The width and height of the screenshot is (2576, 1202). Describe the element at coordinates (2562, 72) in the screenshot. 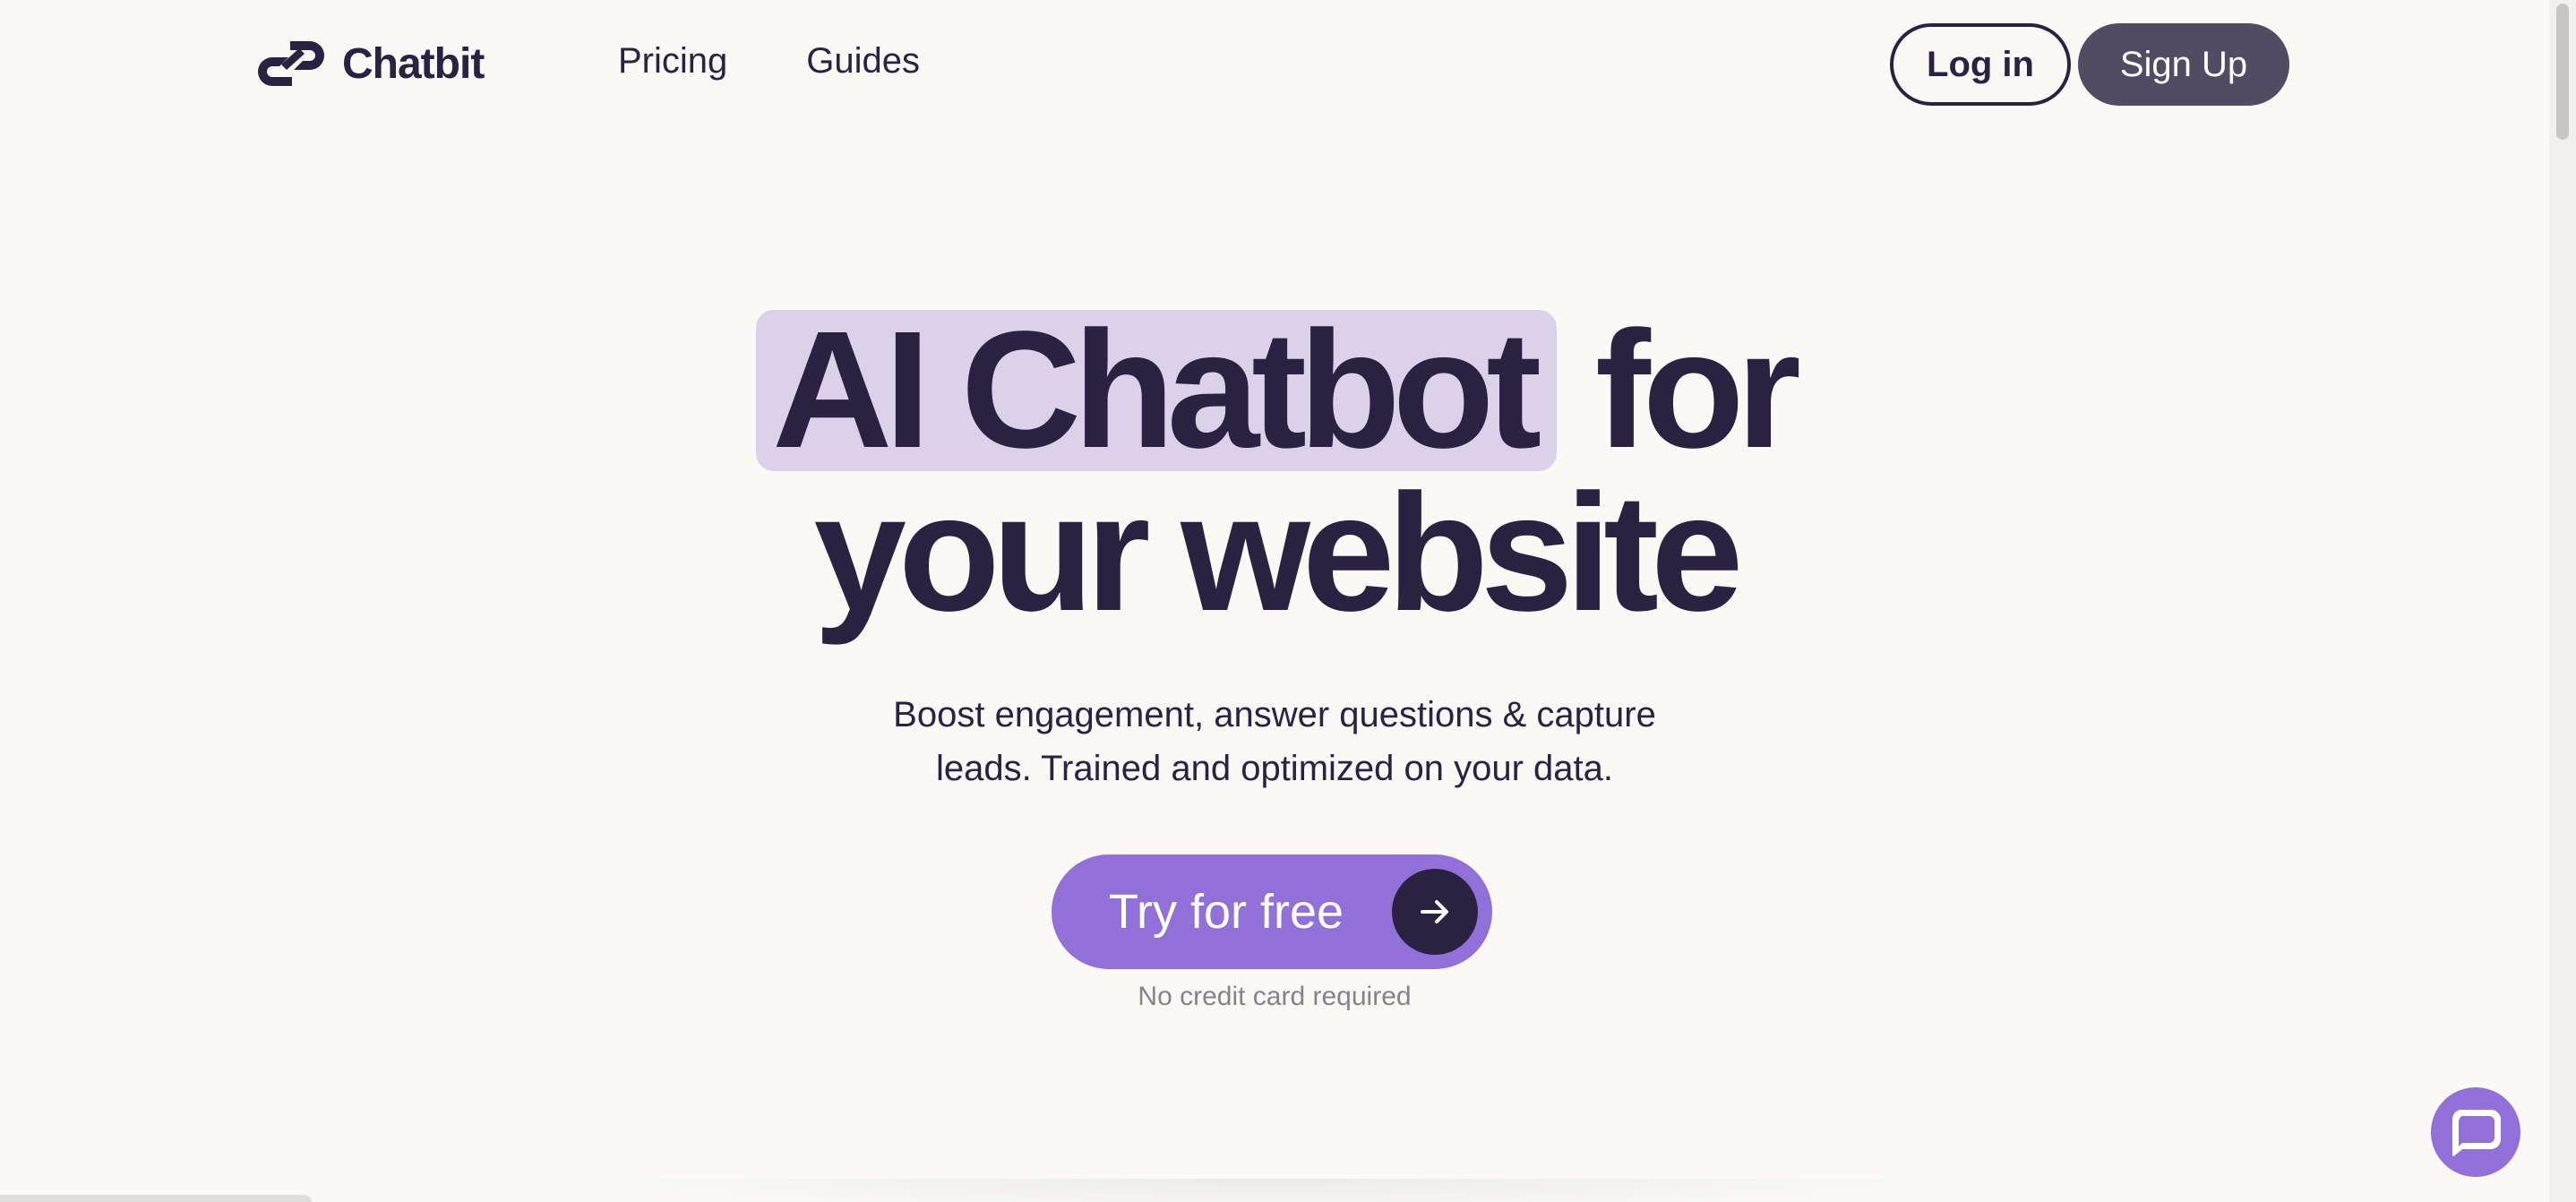

I see `scrollbar-thumb` at that location.